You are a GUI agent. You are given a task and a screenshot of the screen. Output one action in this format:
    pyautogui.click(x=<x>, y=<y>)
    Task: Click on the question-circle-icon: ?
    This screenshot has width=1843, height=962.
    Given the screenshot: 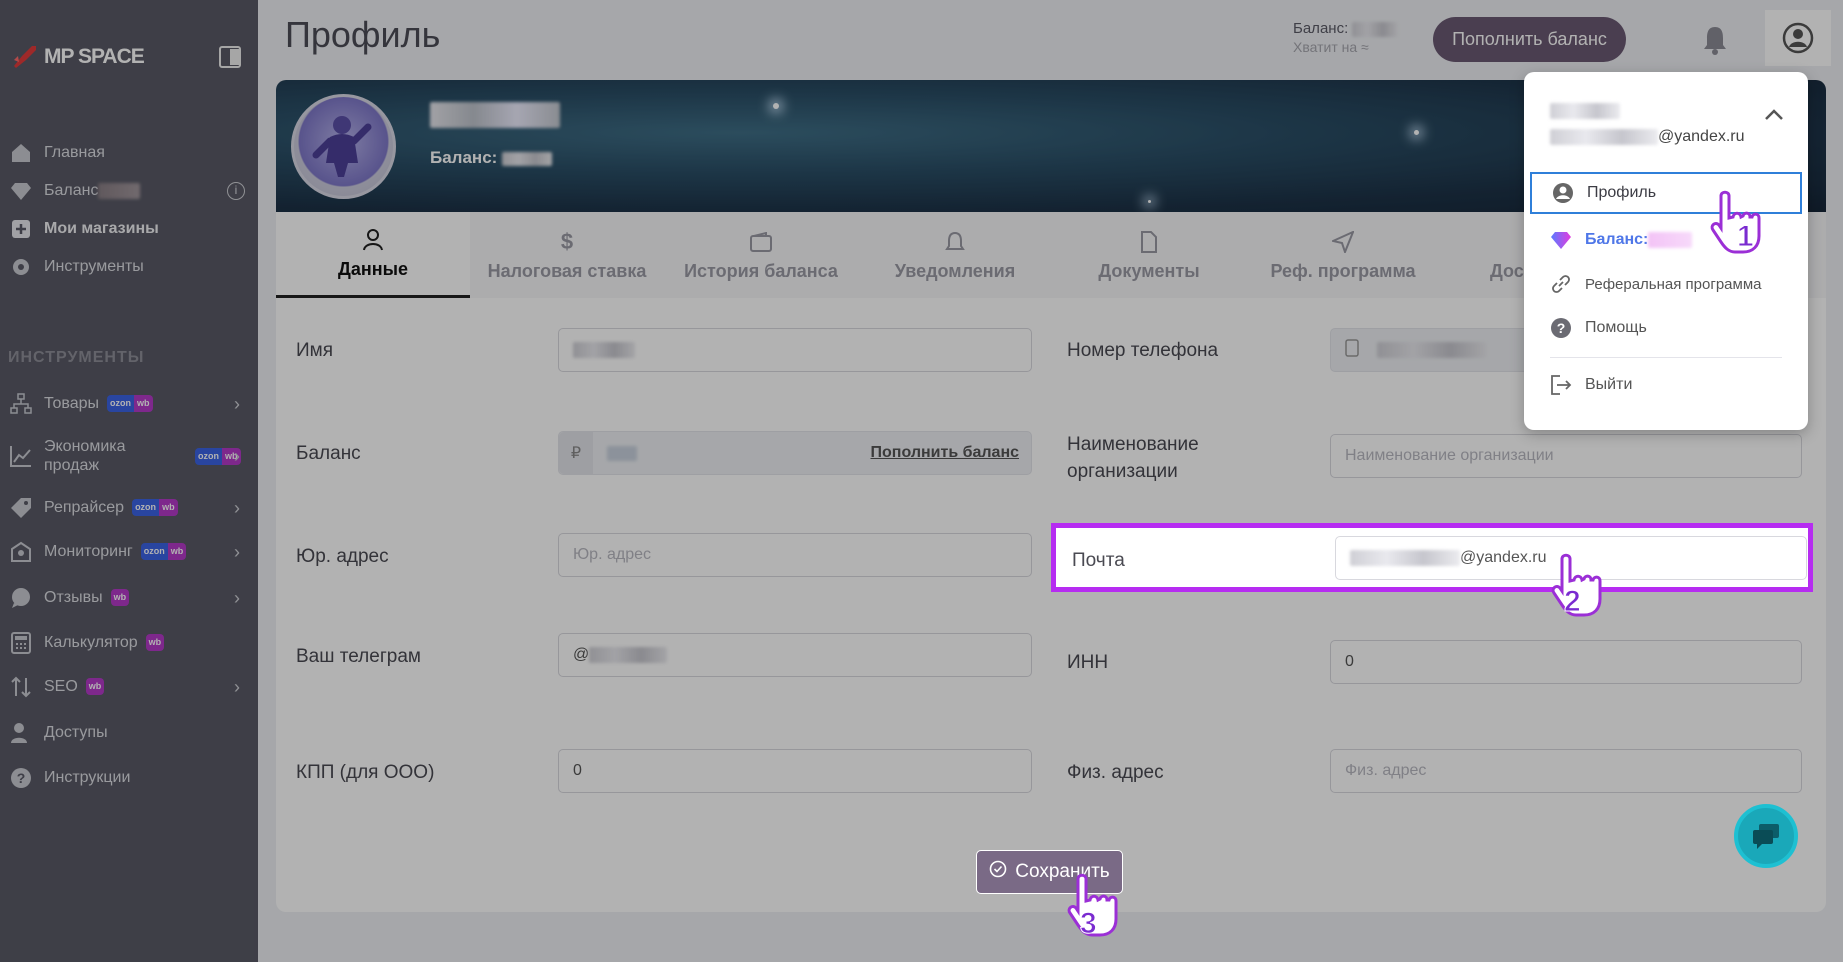 What is the action you would take?
    pyautogui.click(x=1561, y=328)
    